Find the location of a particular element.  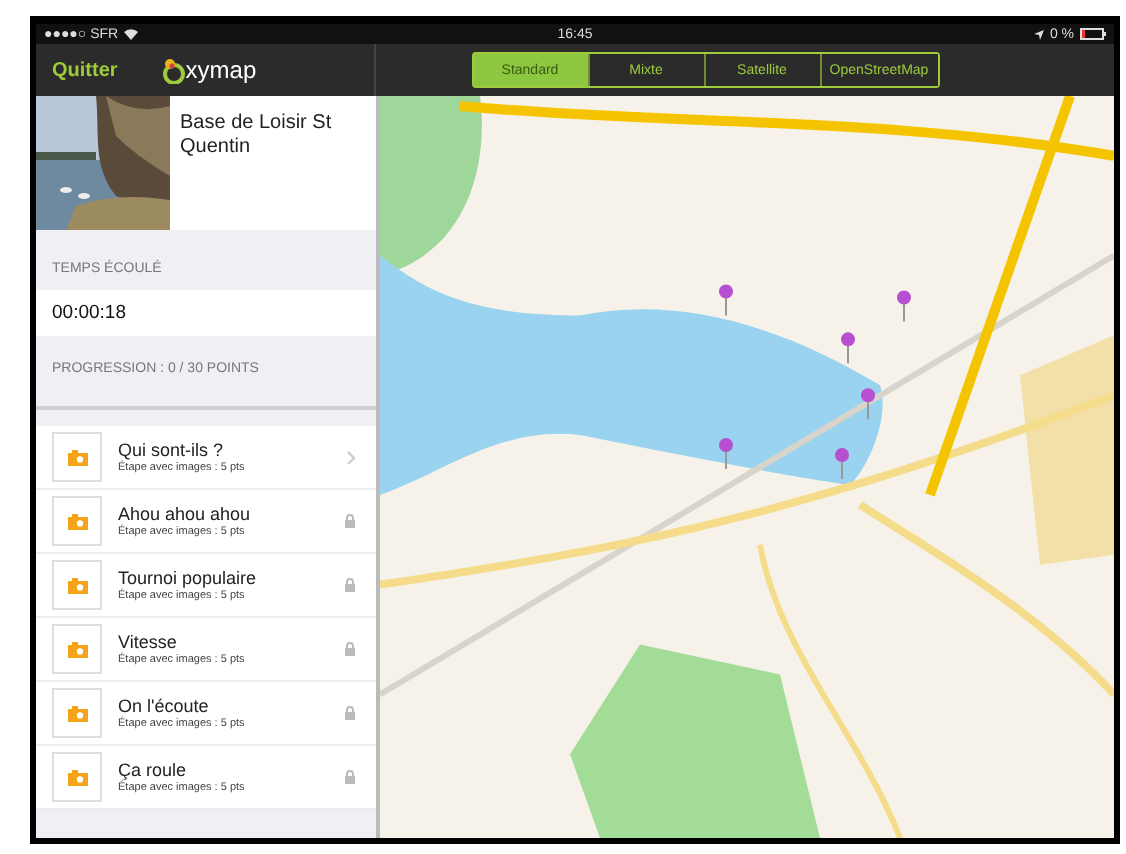

step-title: Qui sont-ils ? is located at coordinates (172, 450).